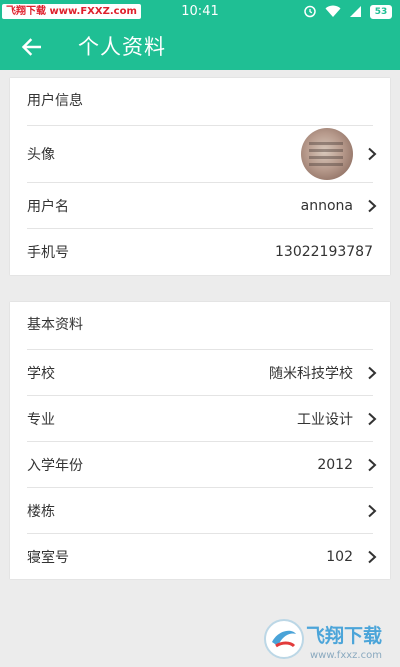 The width and height of the screenshot is (400, 667). What do you see at coordinates (55, 465) in the screenshot?
I see `row-label: 入学年份` at bounding box center [55, 465].